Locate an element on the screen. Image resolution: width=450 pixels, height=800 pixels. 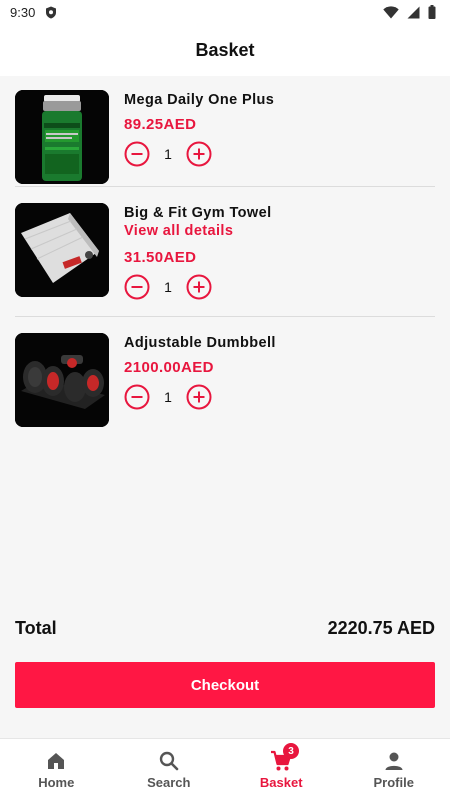
product-image-towel is located at coordinates (62, 250).